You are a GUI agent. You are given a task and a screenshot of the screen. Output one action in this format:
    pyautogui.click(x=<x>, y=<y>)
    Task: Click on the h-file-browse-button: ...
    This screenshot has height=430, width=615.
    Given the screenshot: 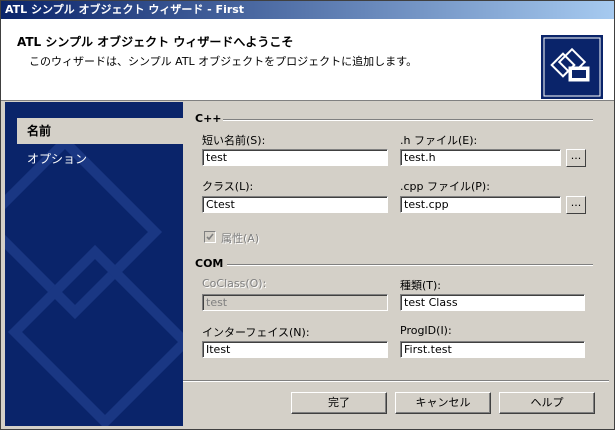 What is the action you would take?
    pyautogui.click(x=576, y=158)
    